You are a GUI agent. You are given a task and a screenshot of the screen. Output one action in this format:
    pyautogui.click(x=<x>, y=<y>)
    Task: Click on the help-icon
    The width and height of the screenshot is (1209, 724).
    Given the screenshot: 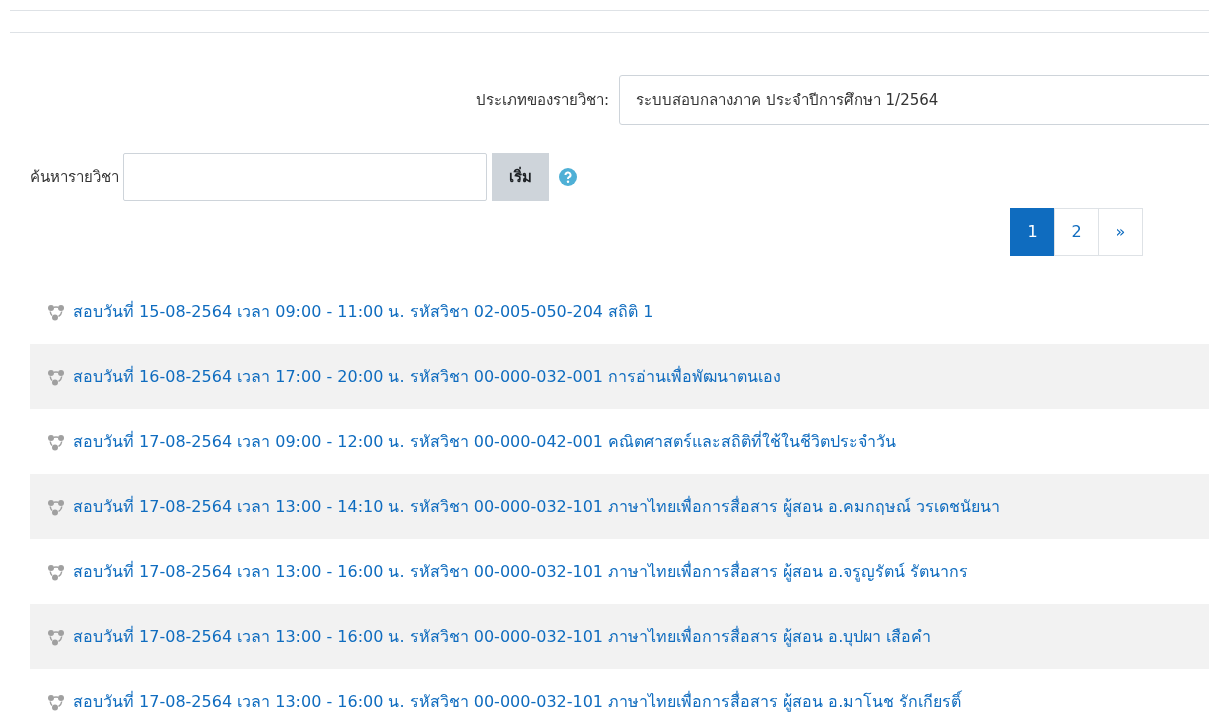 What is the action you would take?
    pyautogui.click(x=568, y=177)
    